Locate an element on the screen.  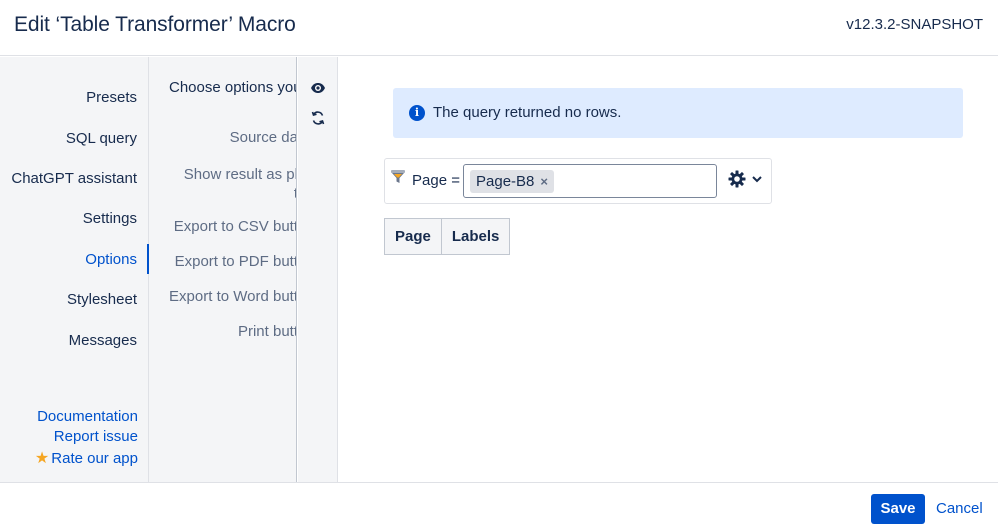
star-icon: ★ is located at coordinates (42, 458).